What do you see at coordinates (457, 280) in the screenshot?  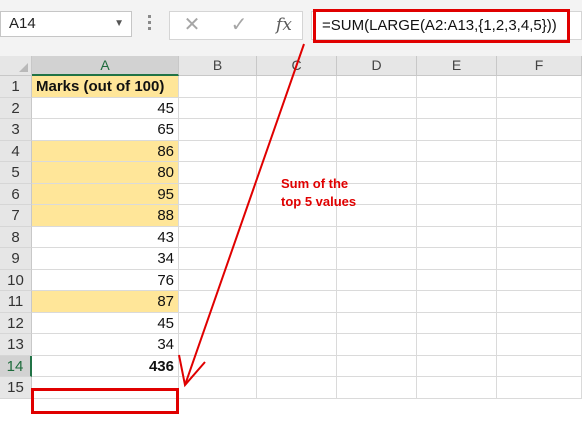 I see `cell-e10` at bounding box center [457, 280].